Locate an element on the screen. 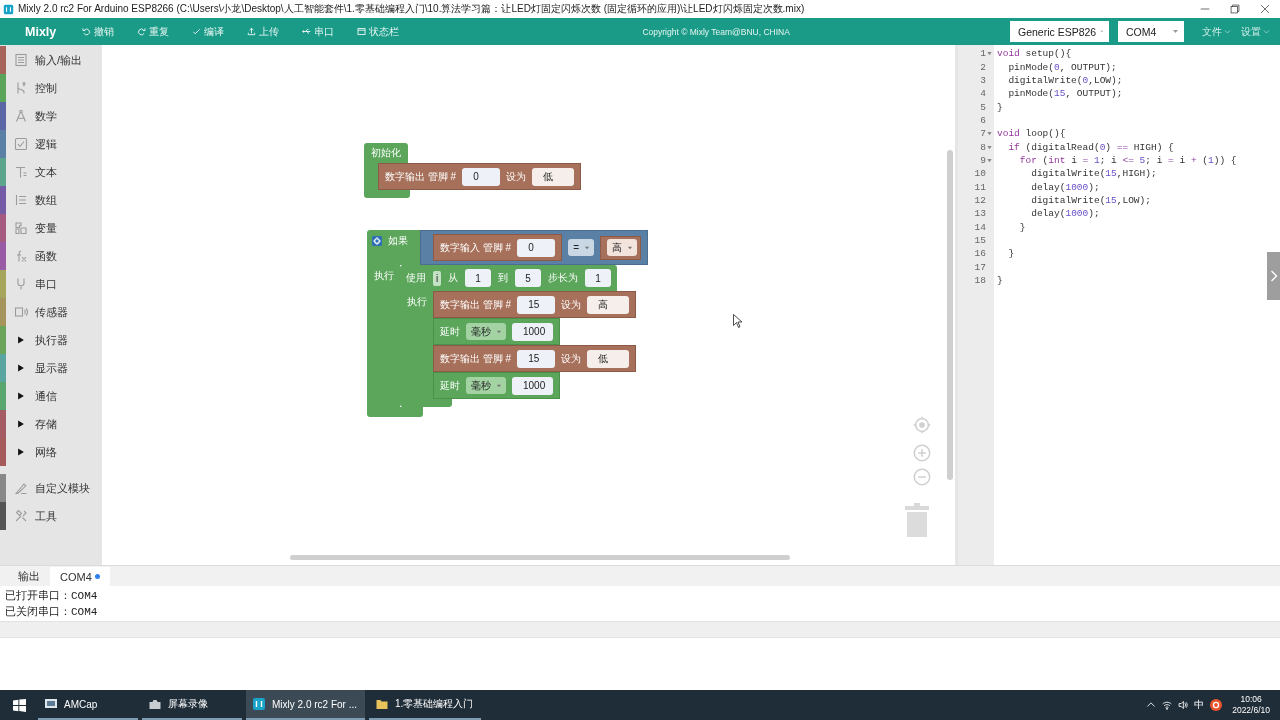 This screenshot has height=720, width=1280. line-number: 12 is located at coordinates (980, 200).